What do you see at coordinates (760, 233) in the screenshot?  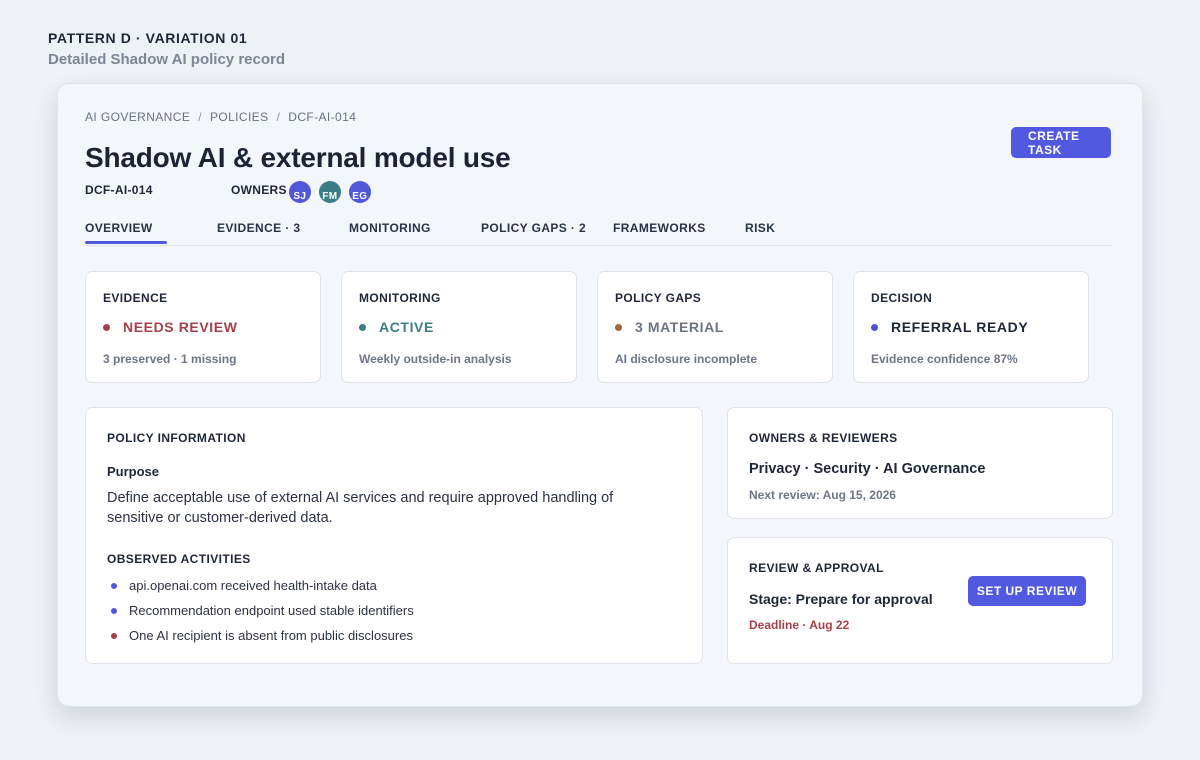 I see `tab-risk: RISK` at bounding box center [760, 233].